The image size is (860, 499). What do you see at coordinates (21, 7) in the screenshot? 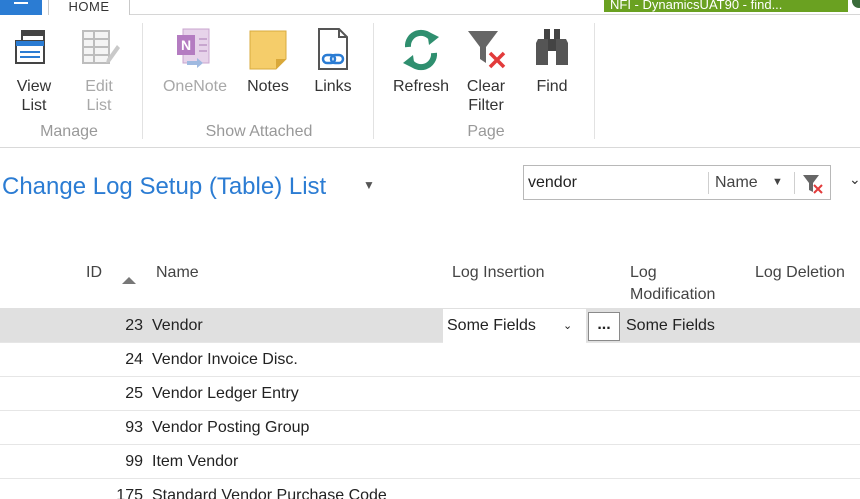
I see `app-menu-button` at bounding box center [21, 7].